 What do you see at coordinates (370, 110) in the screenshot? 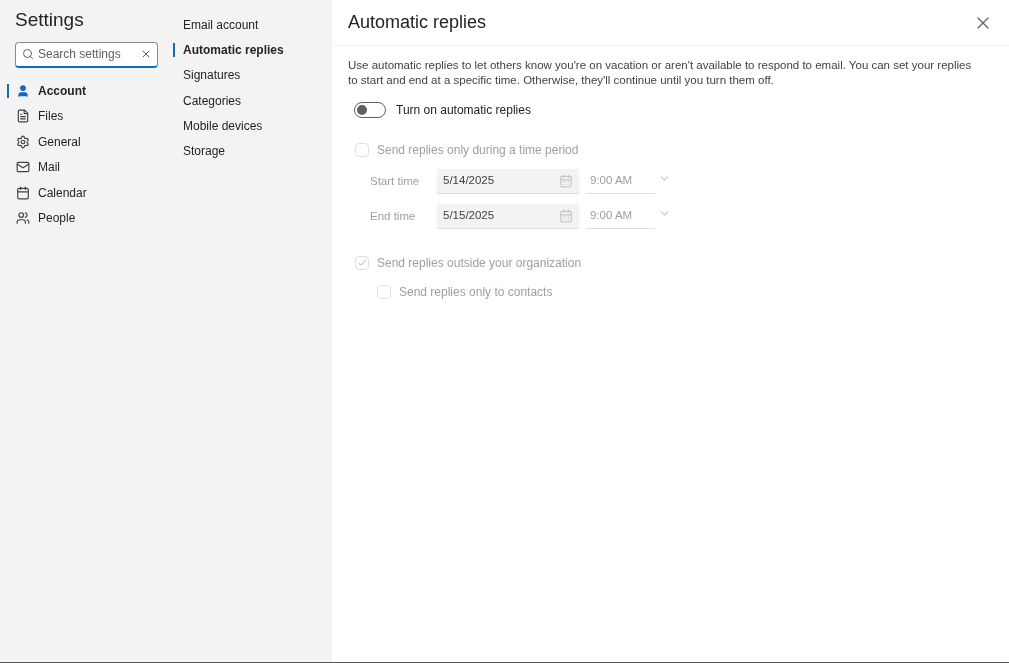
I see `toggle-switch` at bounding box center [370, 110].